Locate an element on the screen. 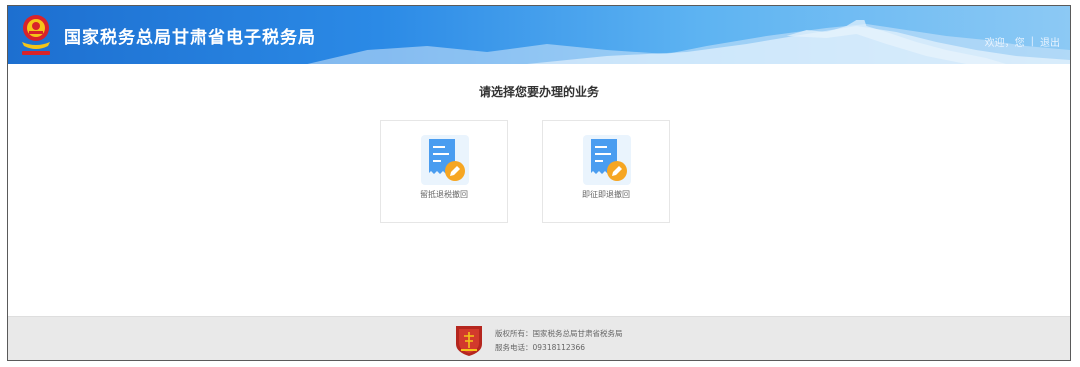 The width and height of the screenshot is (1080, 367). service-phone: 服务电话：09318112366 is located at coordinates (540, 347).